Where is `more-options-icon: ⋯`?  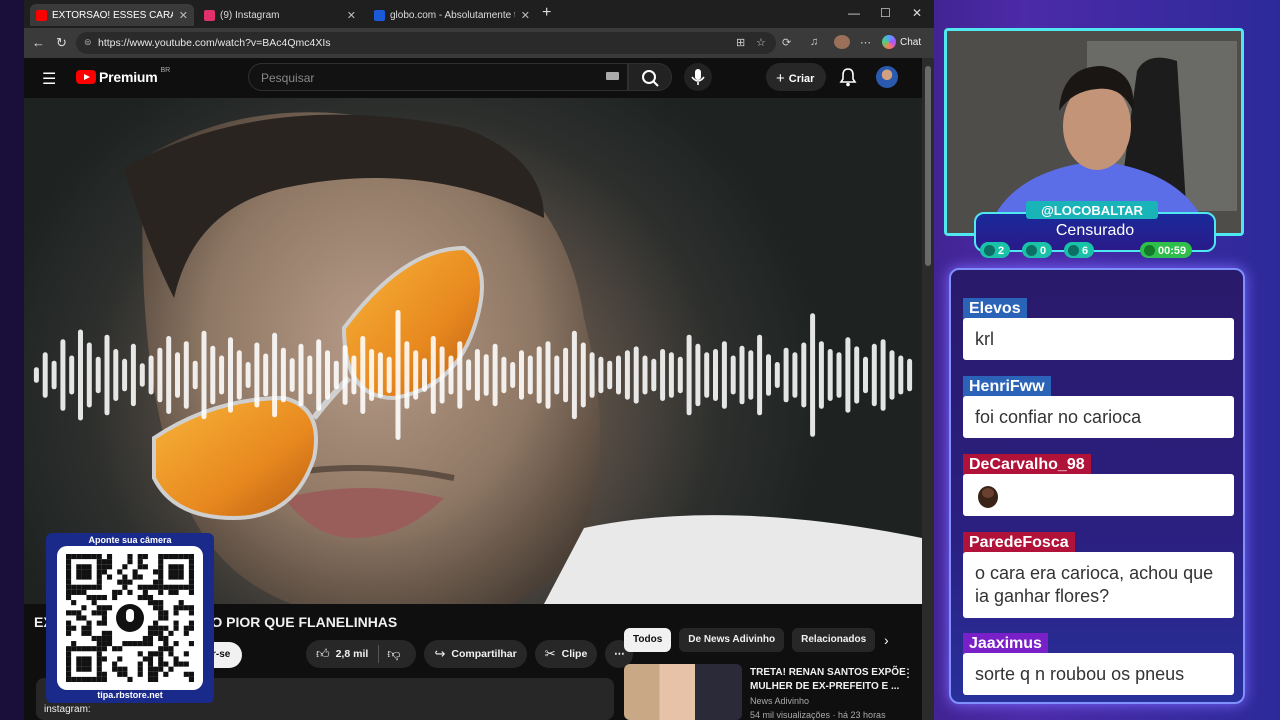
more-options-icon: ⋯ is located at coordinates (865, 42).